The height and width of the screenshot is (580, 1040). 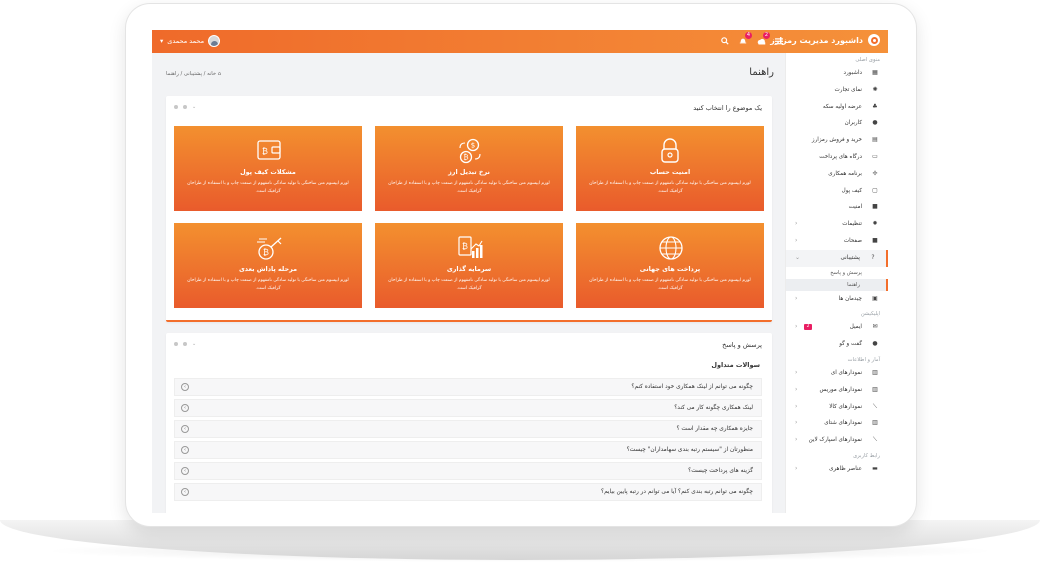 What do you see at coordinates (851, 190) in the screenshot?
I see `sidebar-item-label: کیف پول` at bounding box center [851, 190].